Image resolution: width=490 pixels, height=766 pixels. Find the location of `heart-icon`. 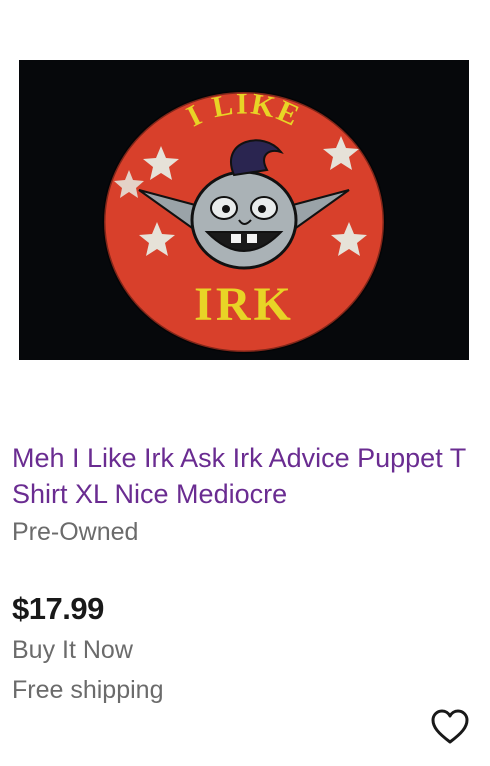

heart-icon is located at coordinates (450, 726).